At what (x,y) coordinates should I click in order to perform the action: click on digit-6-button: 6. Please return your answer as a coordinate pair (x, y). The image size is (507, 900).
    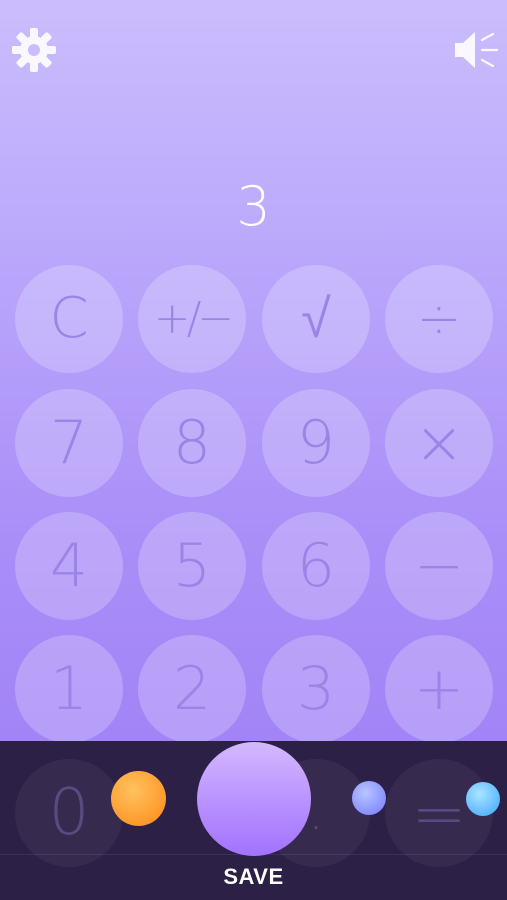
    Looking at the image, I should click on (316, 566).